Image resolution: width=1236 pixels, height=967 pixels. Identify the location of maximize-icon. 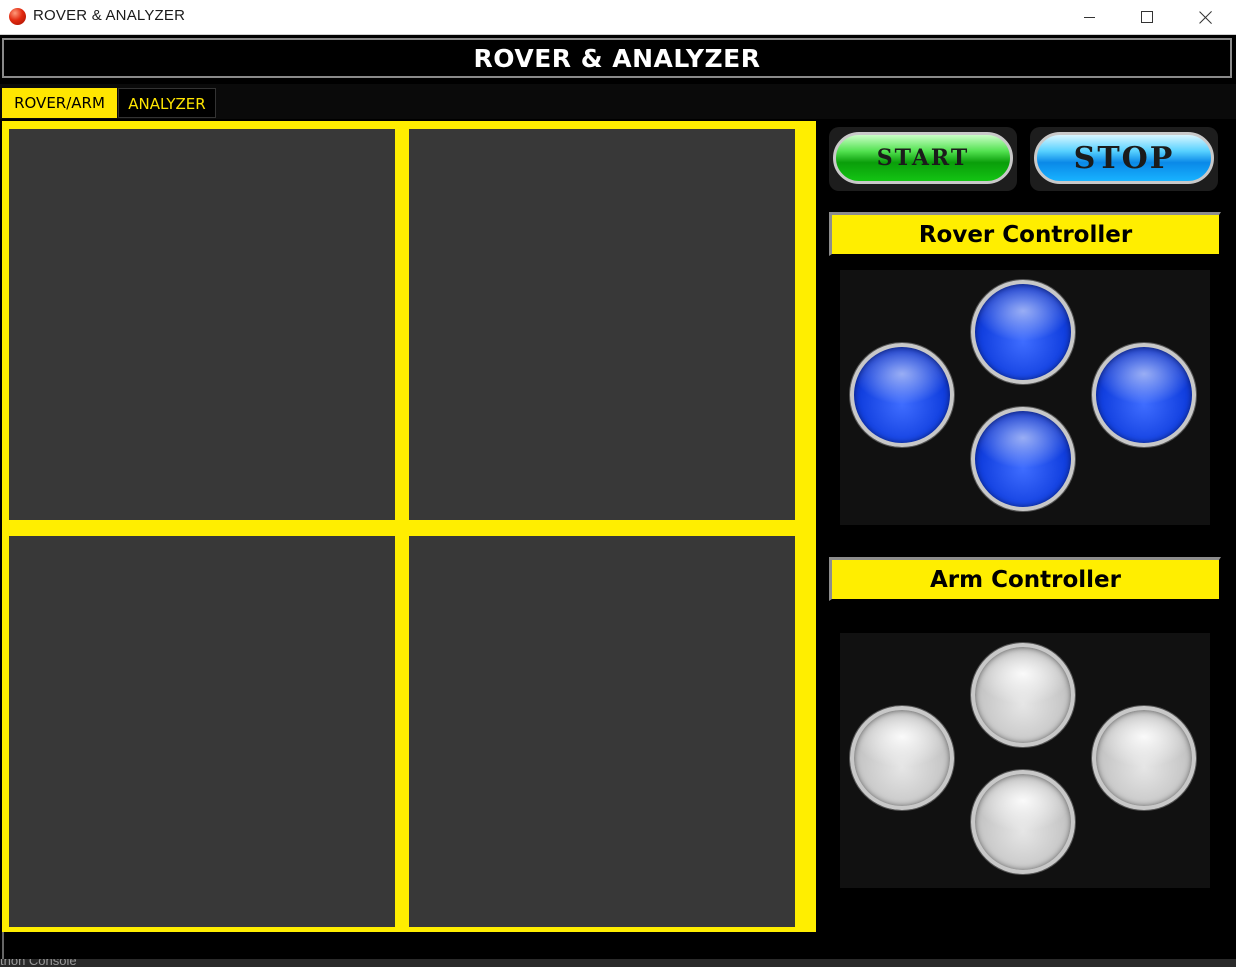
(1147, 17).